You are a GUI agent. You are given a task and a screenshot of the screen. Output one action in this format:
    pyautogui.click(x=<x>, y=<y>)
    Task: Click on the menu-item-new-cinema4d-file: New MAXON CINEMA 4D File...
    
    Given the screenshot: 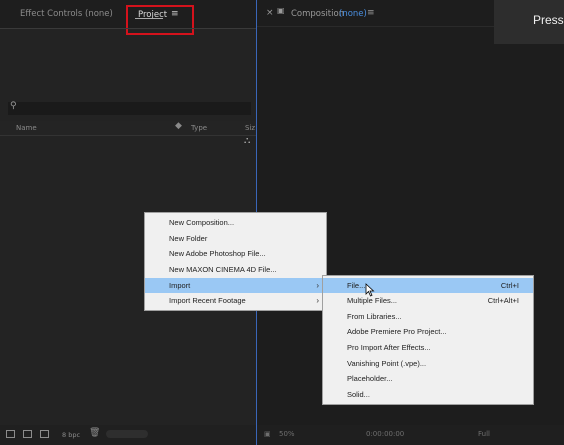 What is the action you would take?
    pyautogui.click(x=235, y=269)
    